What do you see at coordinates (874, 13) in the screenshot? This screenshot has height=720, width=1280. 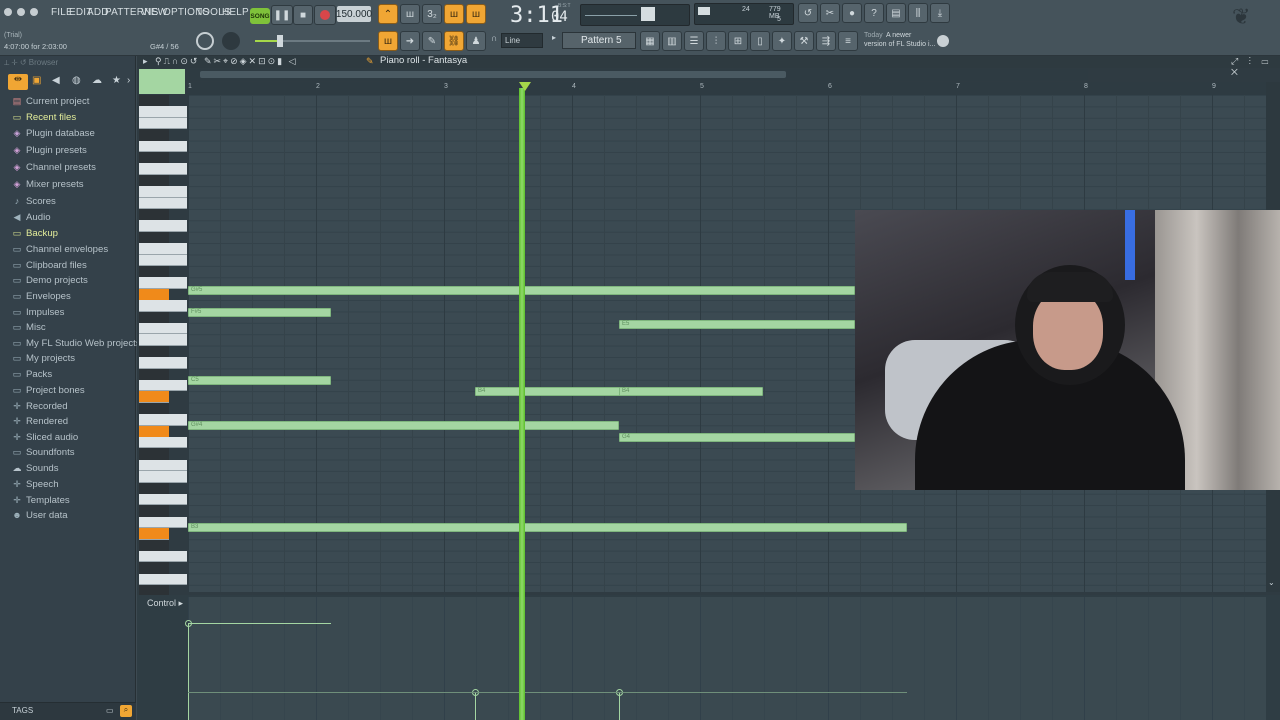 I see `help-button: ?` at bounding box center [874, 13].